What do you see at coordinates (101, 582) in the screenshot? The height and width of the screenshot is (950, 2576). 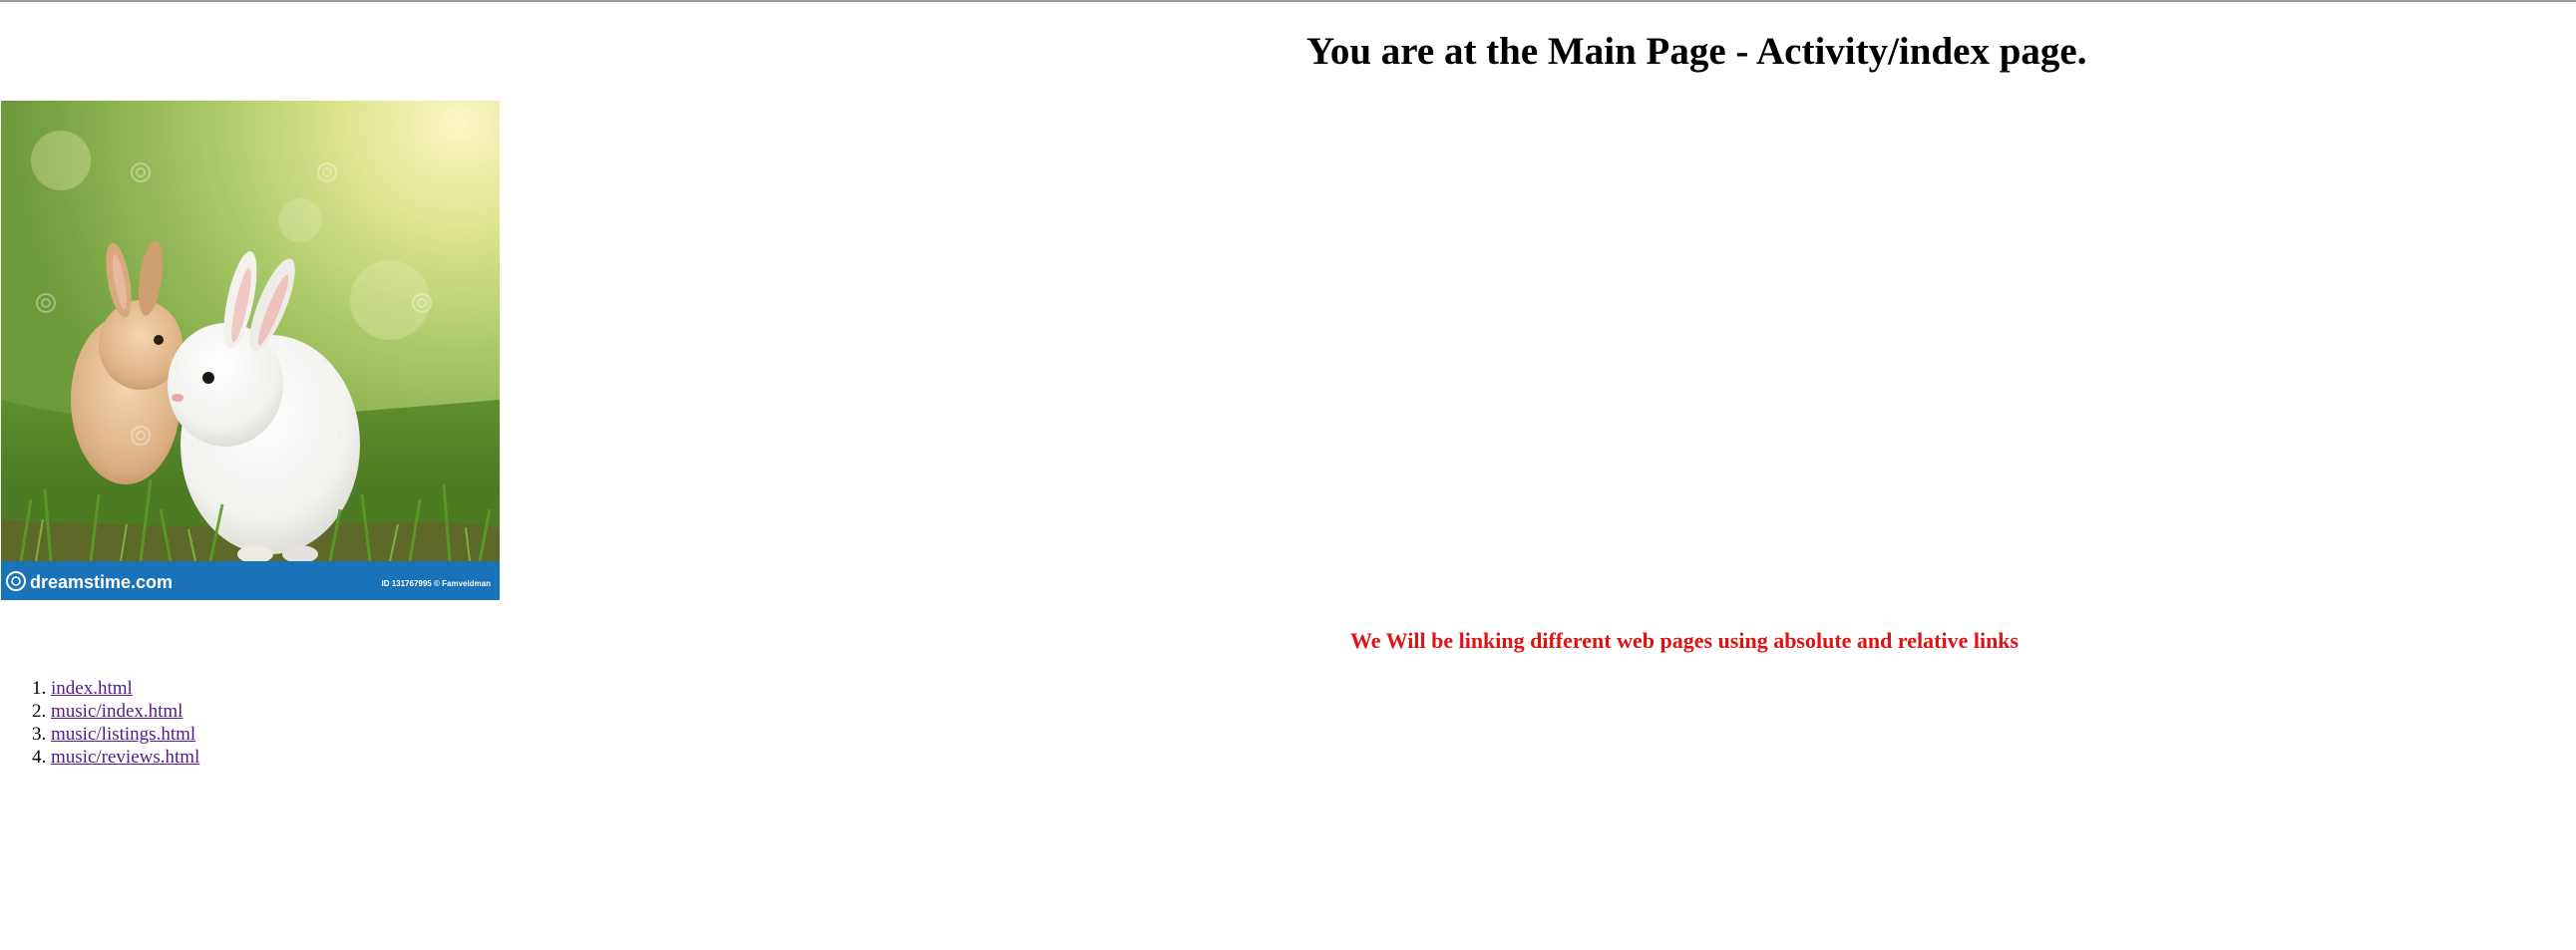 I see `watermark-brand: dreamstime.com` at bounding box center [101, 582].